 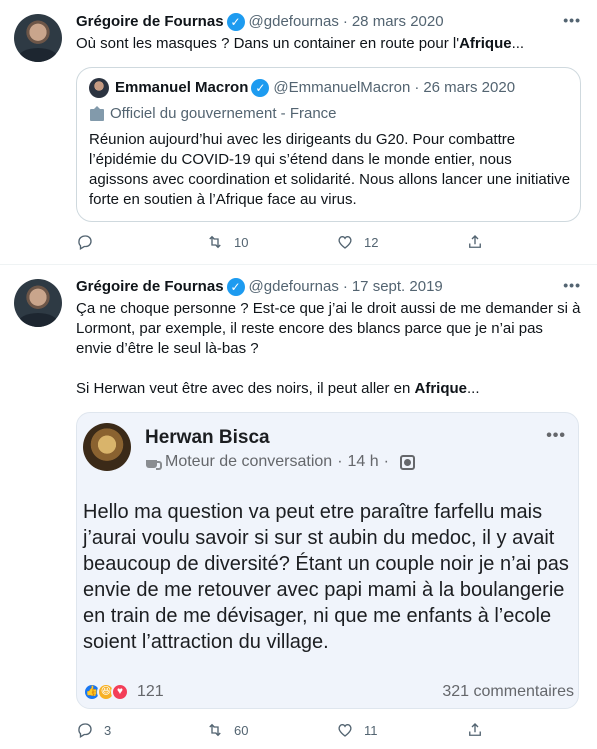 I want to click on reply-count: 3, so click(x=108, y=730).